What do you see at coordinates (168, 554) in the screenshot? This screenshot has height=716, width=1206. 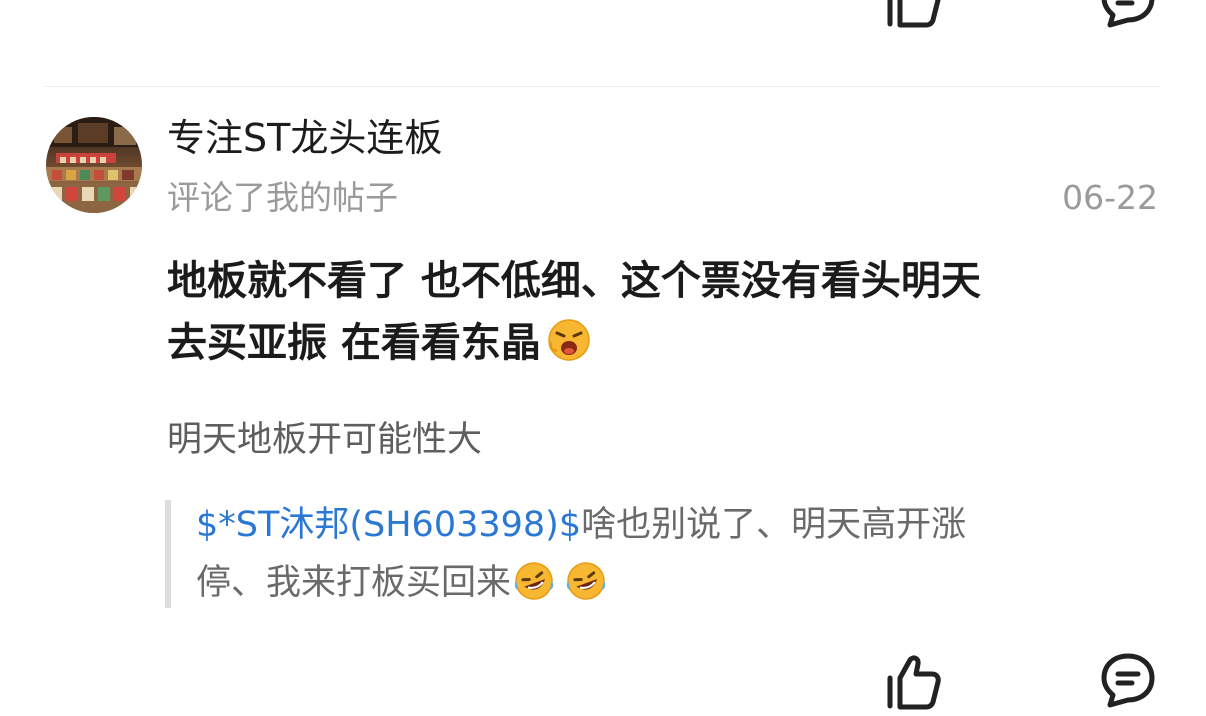 I see `quote-bar` at bounding box center [168, 554].